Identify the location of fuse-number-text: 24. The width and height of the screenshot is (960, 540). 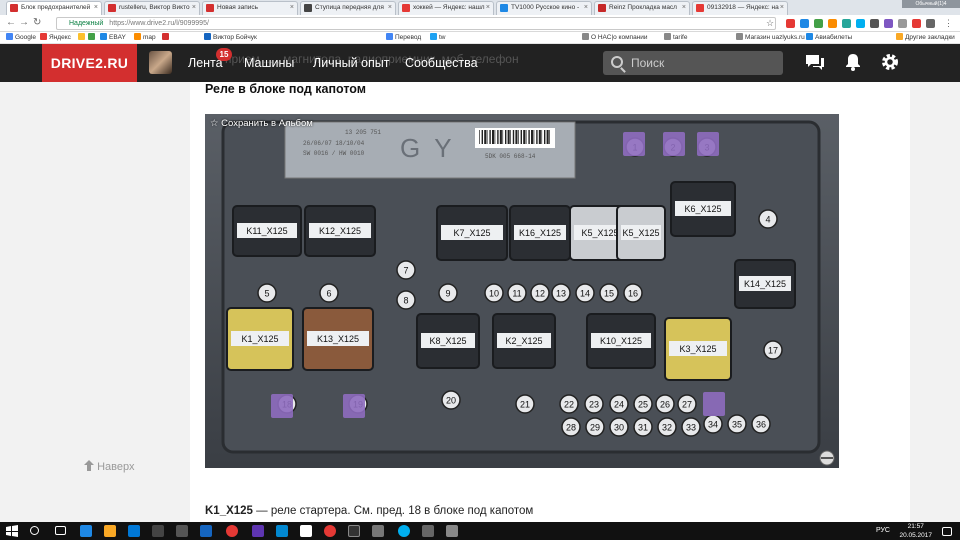
(619, 405).